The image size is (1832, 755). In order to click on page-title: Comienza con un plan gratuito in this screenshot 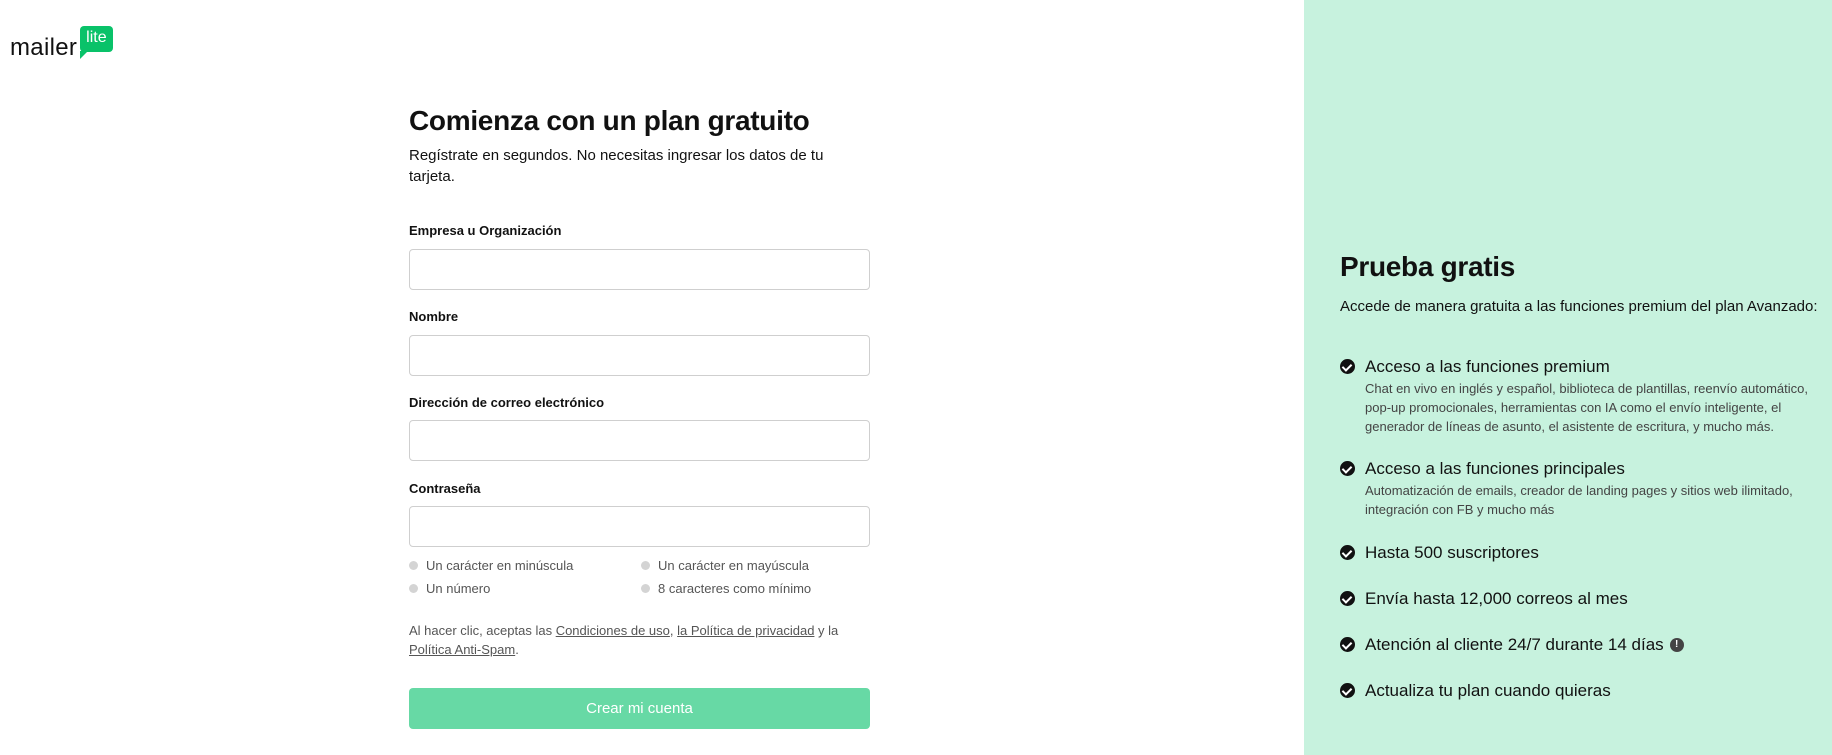, I will do `click(609, 120)`.